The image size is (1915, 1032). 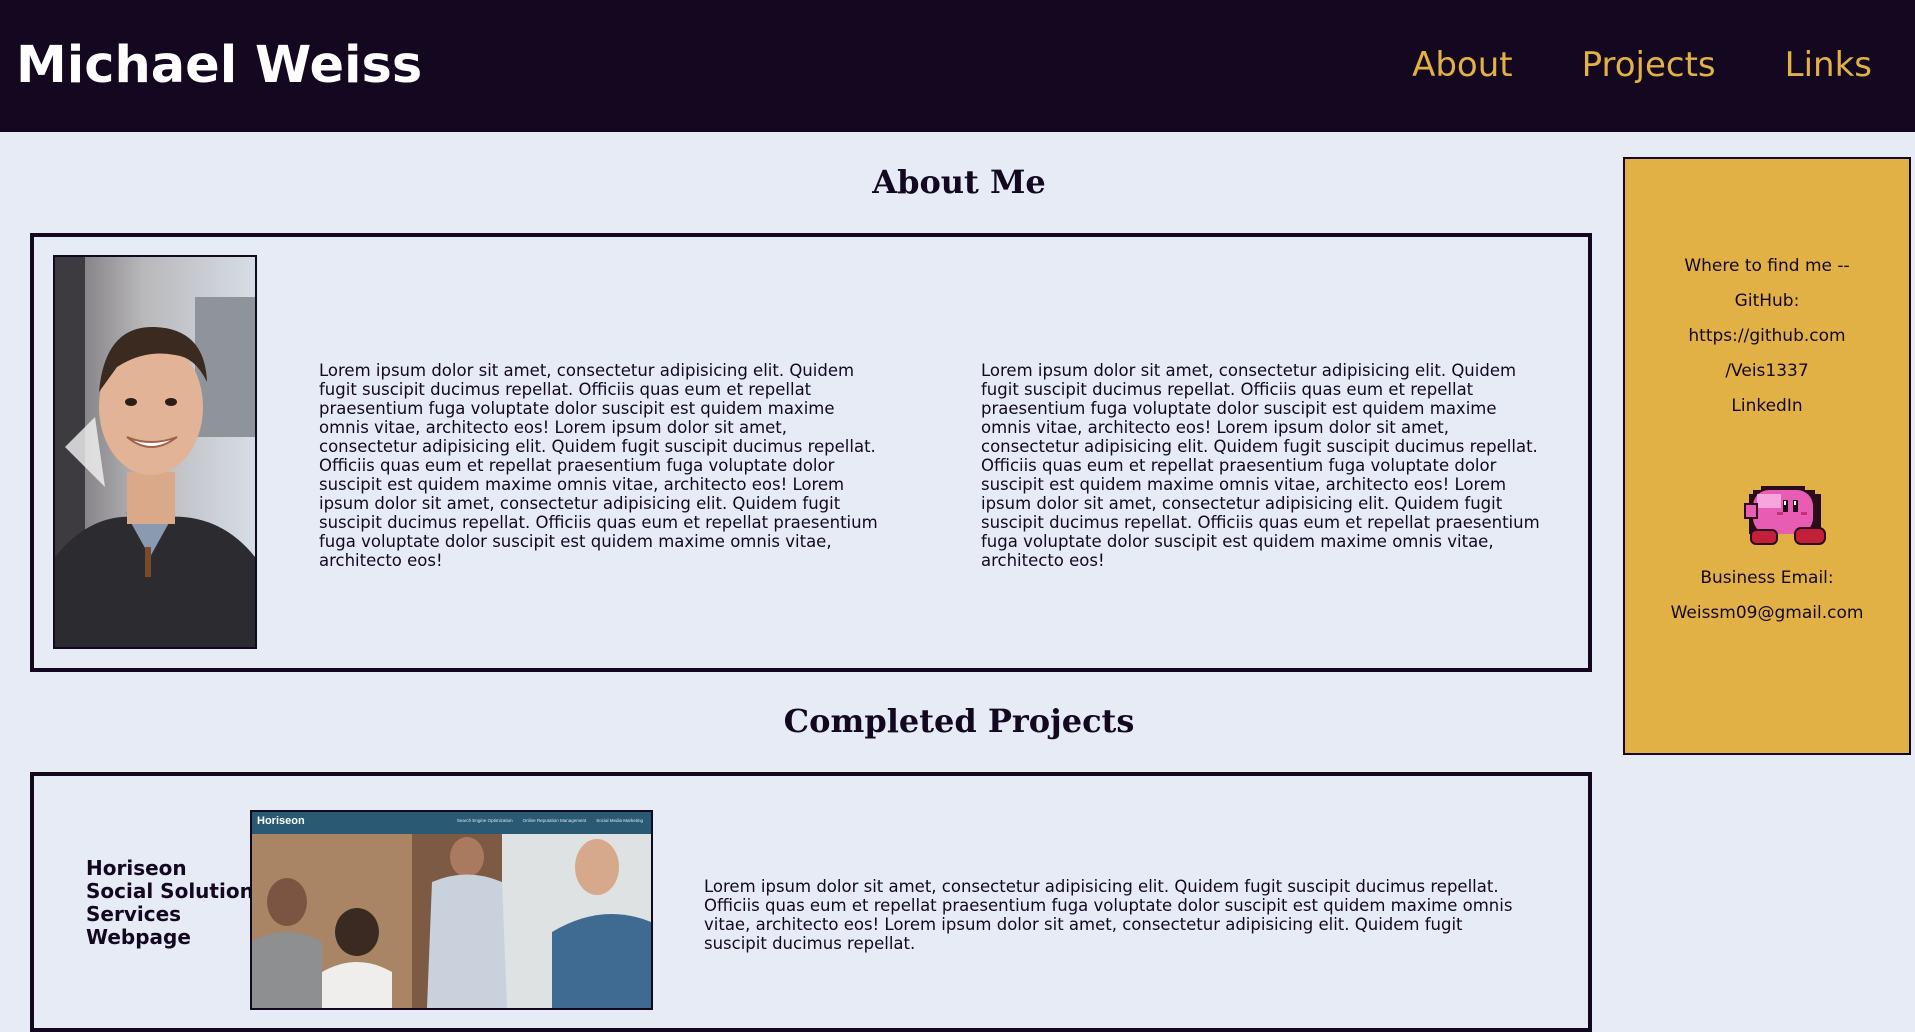 I want to click on nav-about-link: About, so click(x=1462, y=65).